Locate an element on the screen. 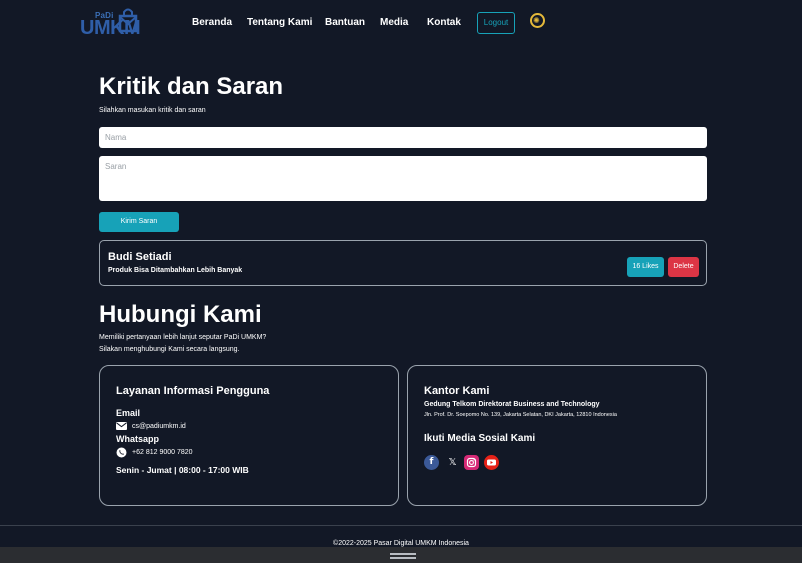 Image resolution: width=802 pixels, height=563 pixels. sun-icon: ✺ is located at coordinates (536, 20).